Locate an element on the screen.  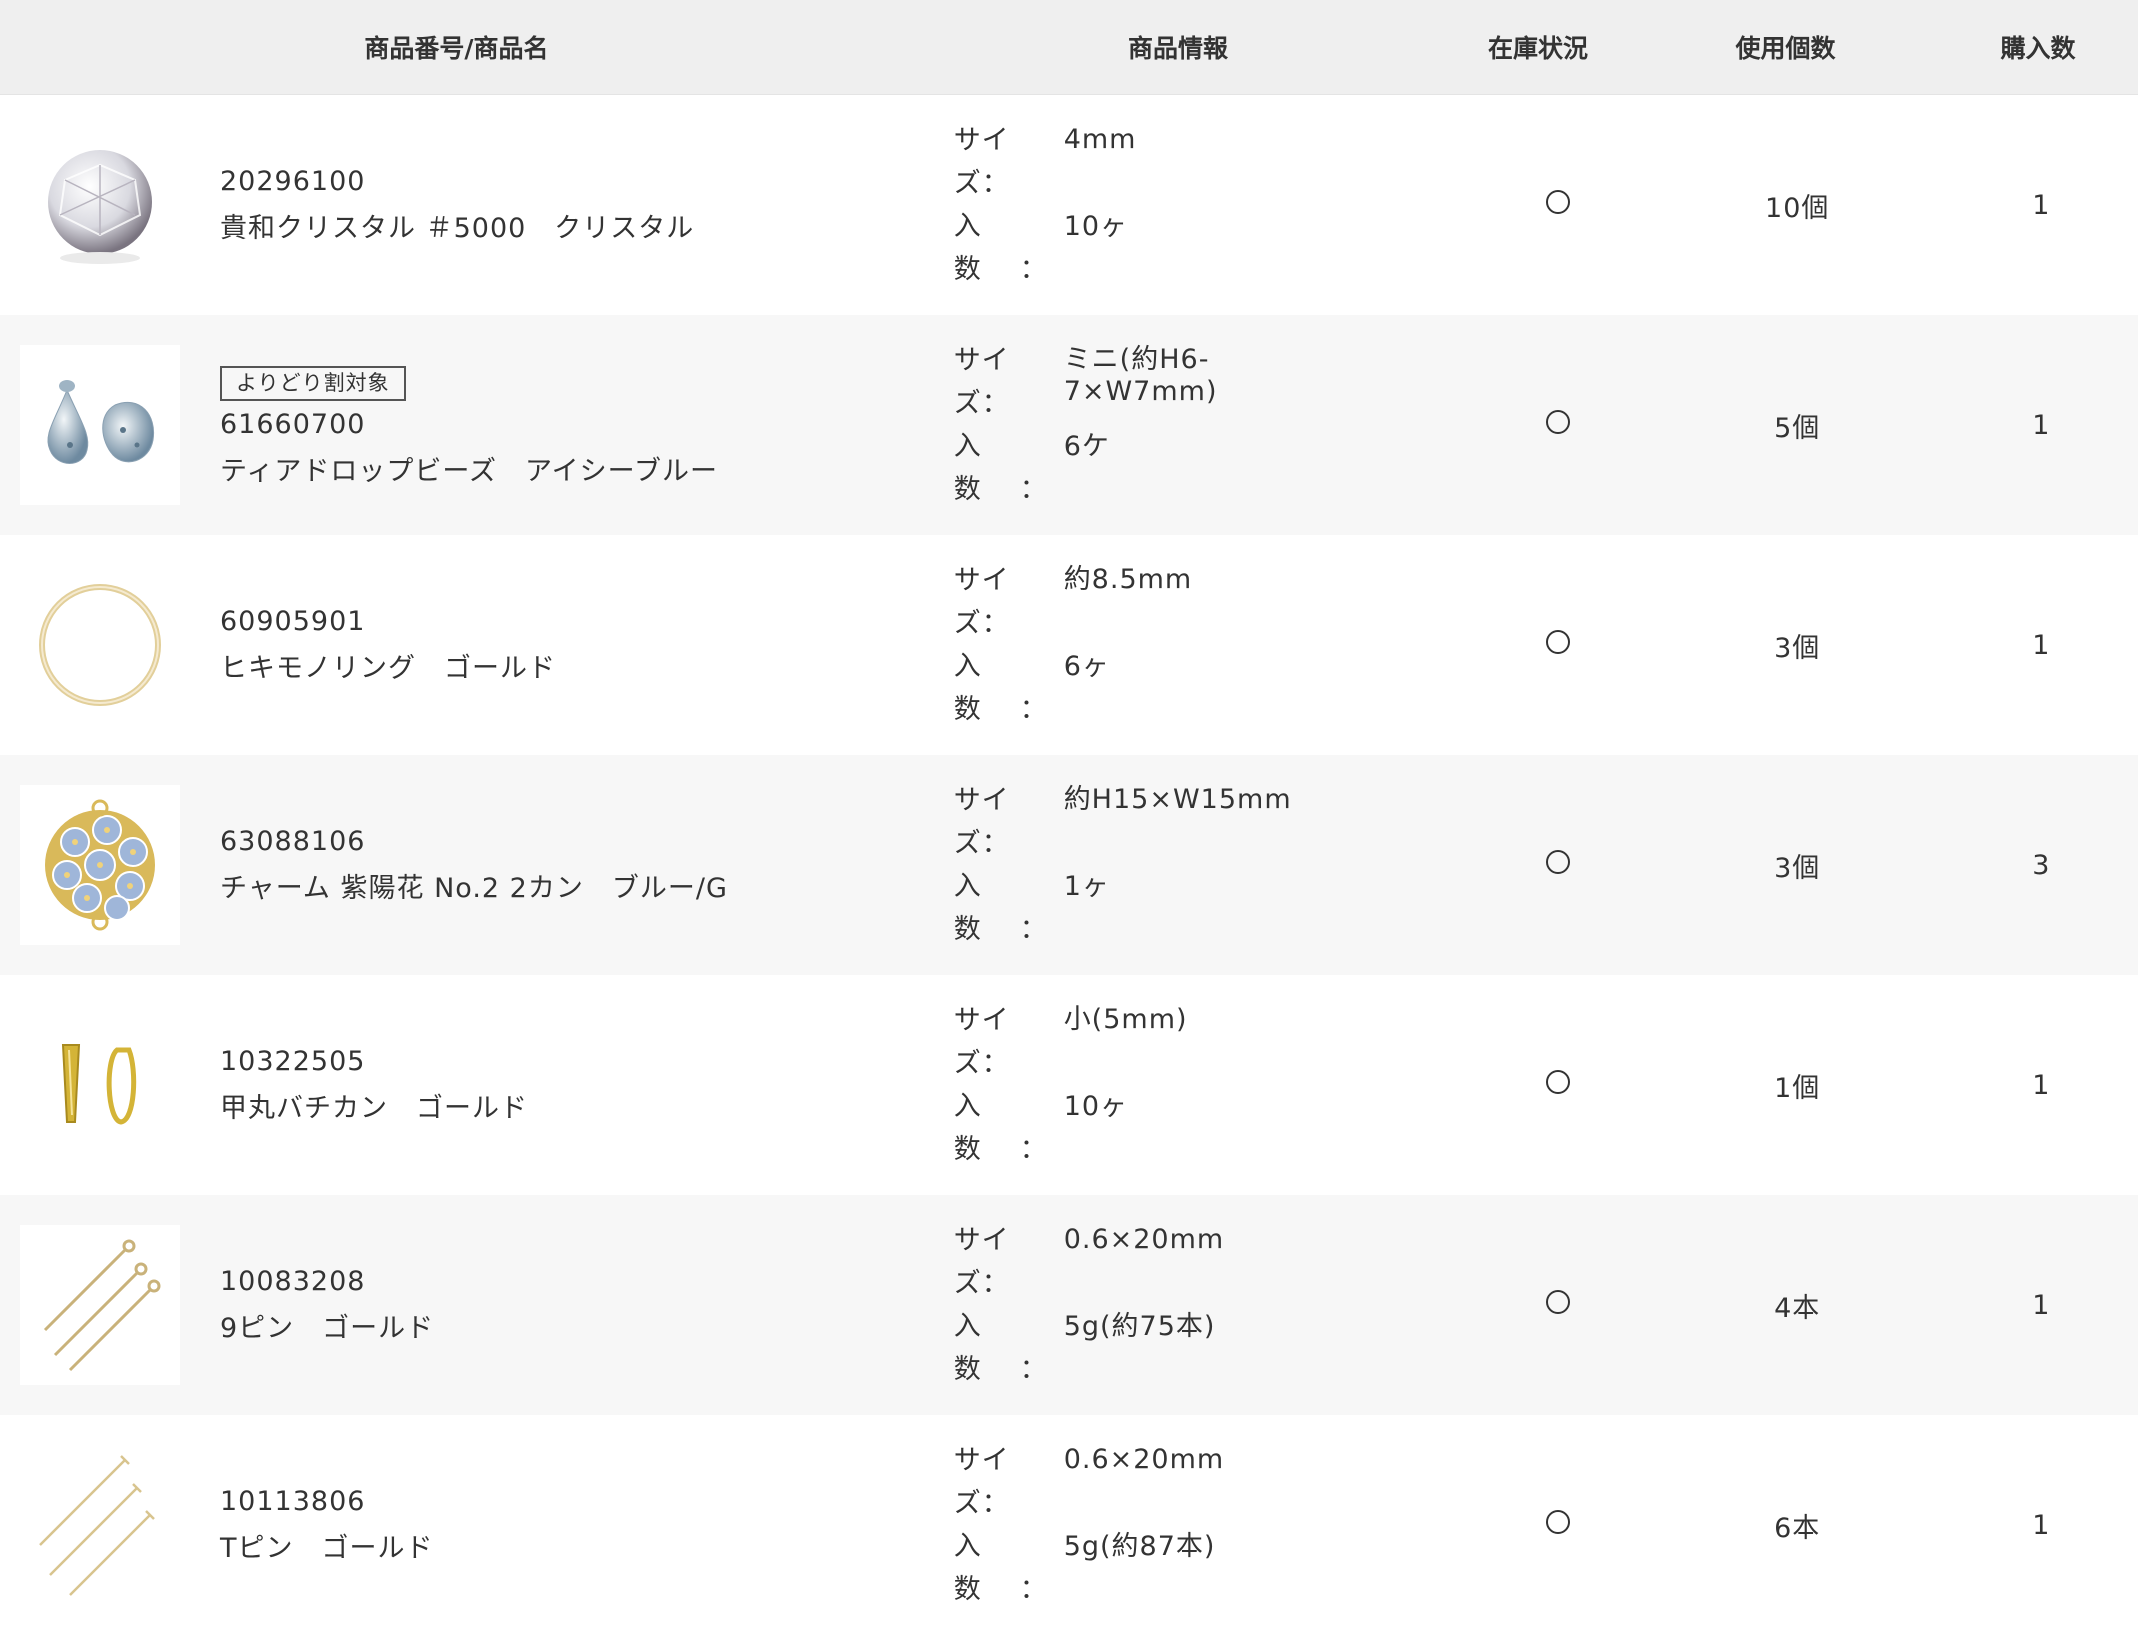
info-count-line: 入数： 6ヶ is located at coordinates (1210, 688).